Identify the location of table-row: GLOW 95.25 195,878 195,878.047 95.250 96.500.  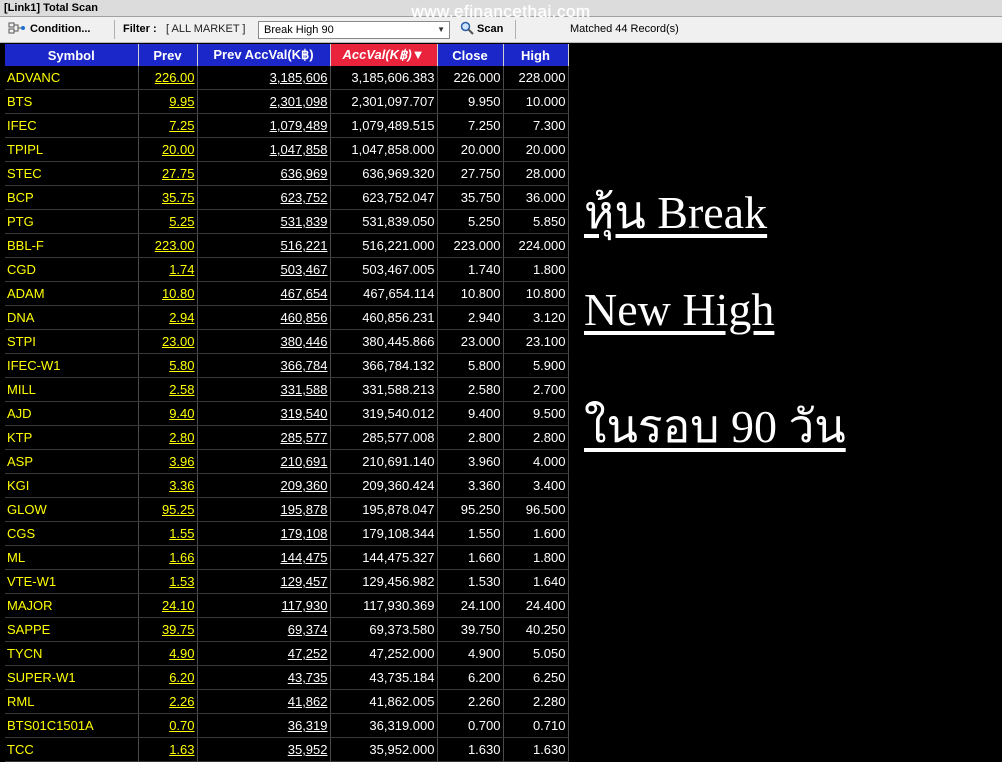
(287, 509).